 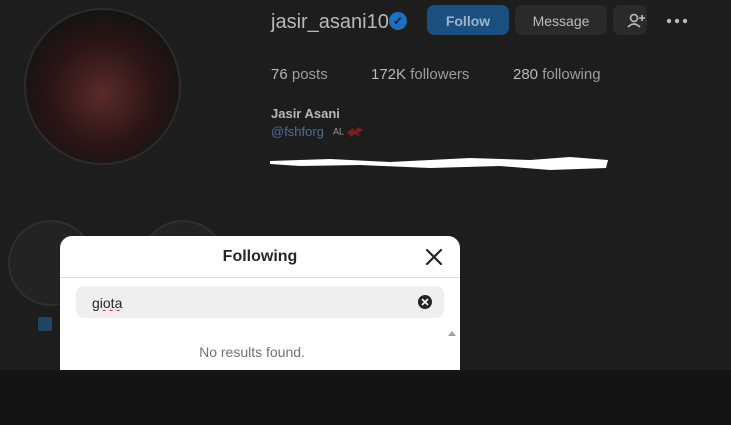 I want to click on modal-divider, so click(x=260, y=277).